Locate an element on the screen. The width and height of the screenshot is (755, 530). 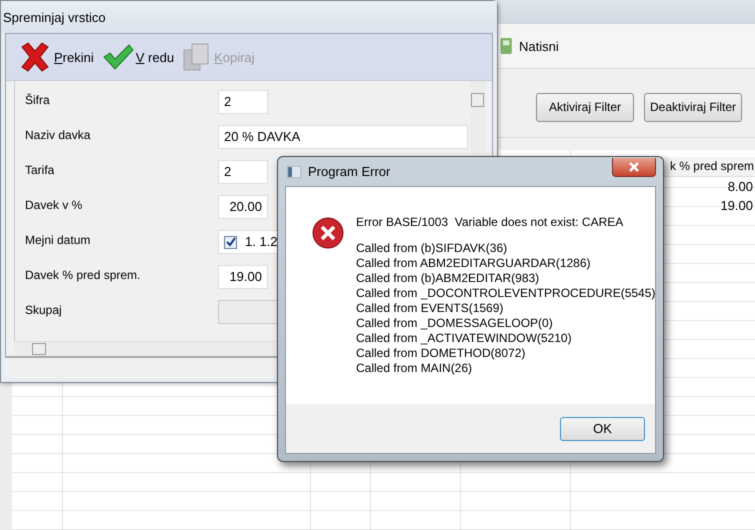
dialog-title: Program Error is located at coordinates (350, 171).